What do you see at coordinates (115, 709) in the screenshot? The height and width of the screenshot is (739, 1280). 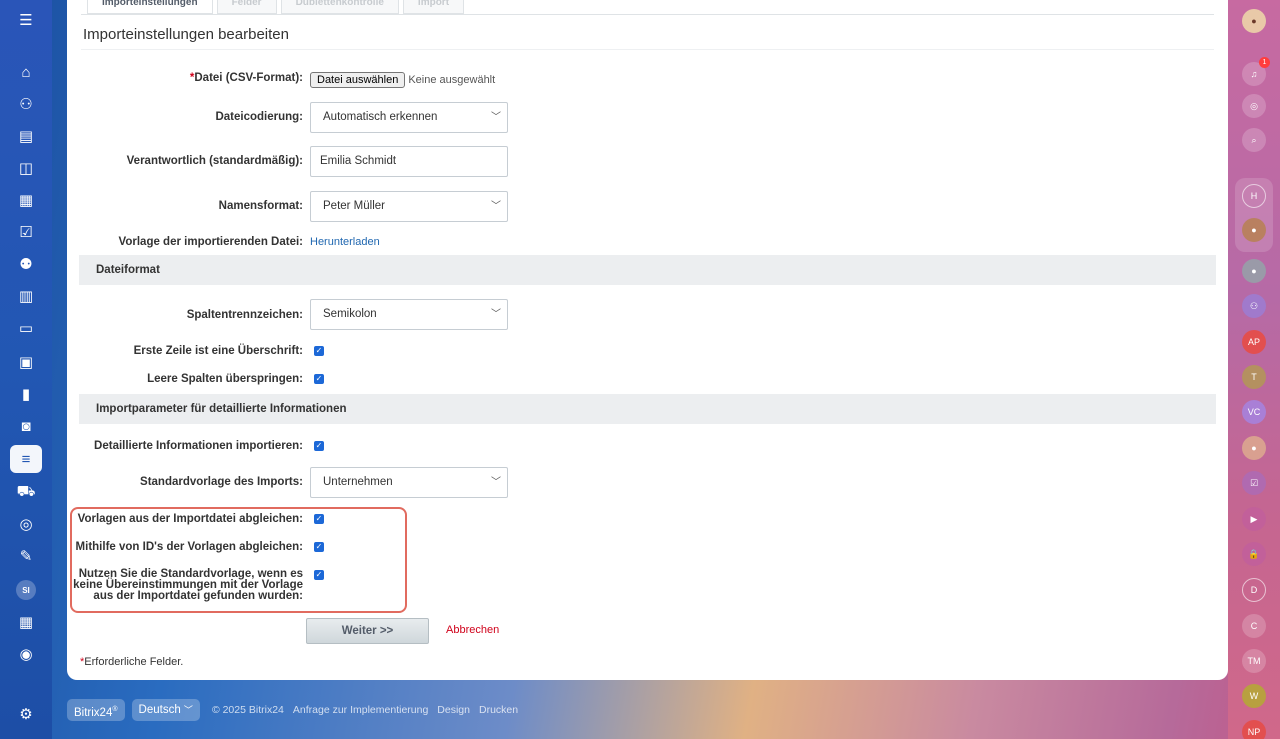 I see `brand-sup: ®` at bounding box center [115, 709].